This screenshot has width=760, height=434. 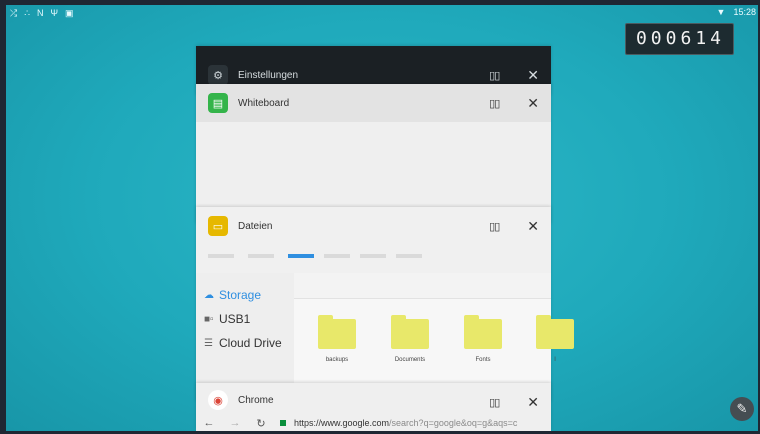 I want to click on sidebar-item-label: USB1, so click(x=235, y=319).